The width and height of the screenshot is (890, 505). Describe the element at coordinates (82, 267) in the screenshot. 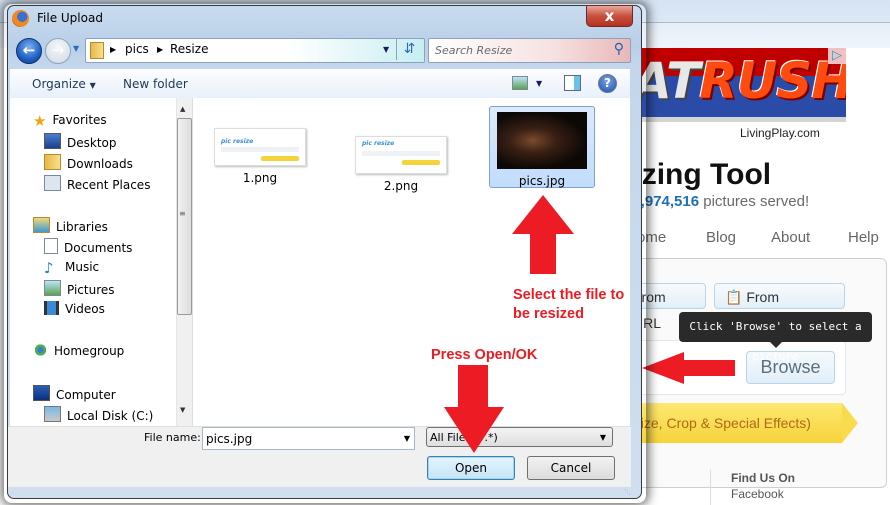

I see `nav-label: Music` at that location.